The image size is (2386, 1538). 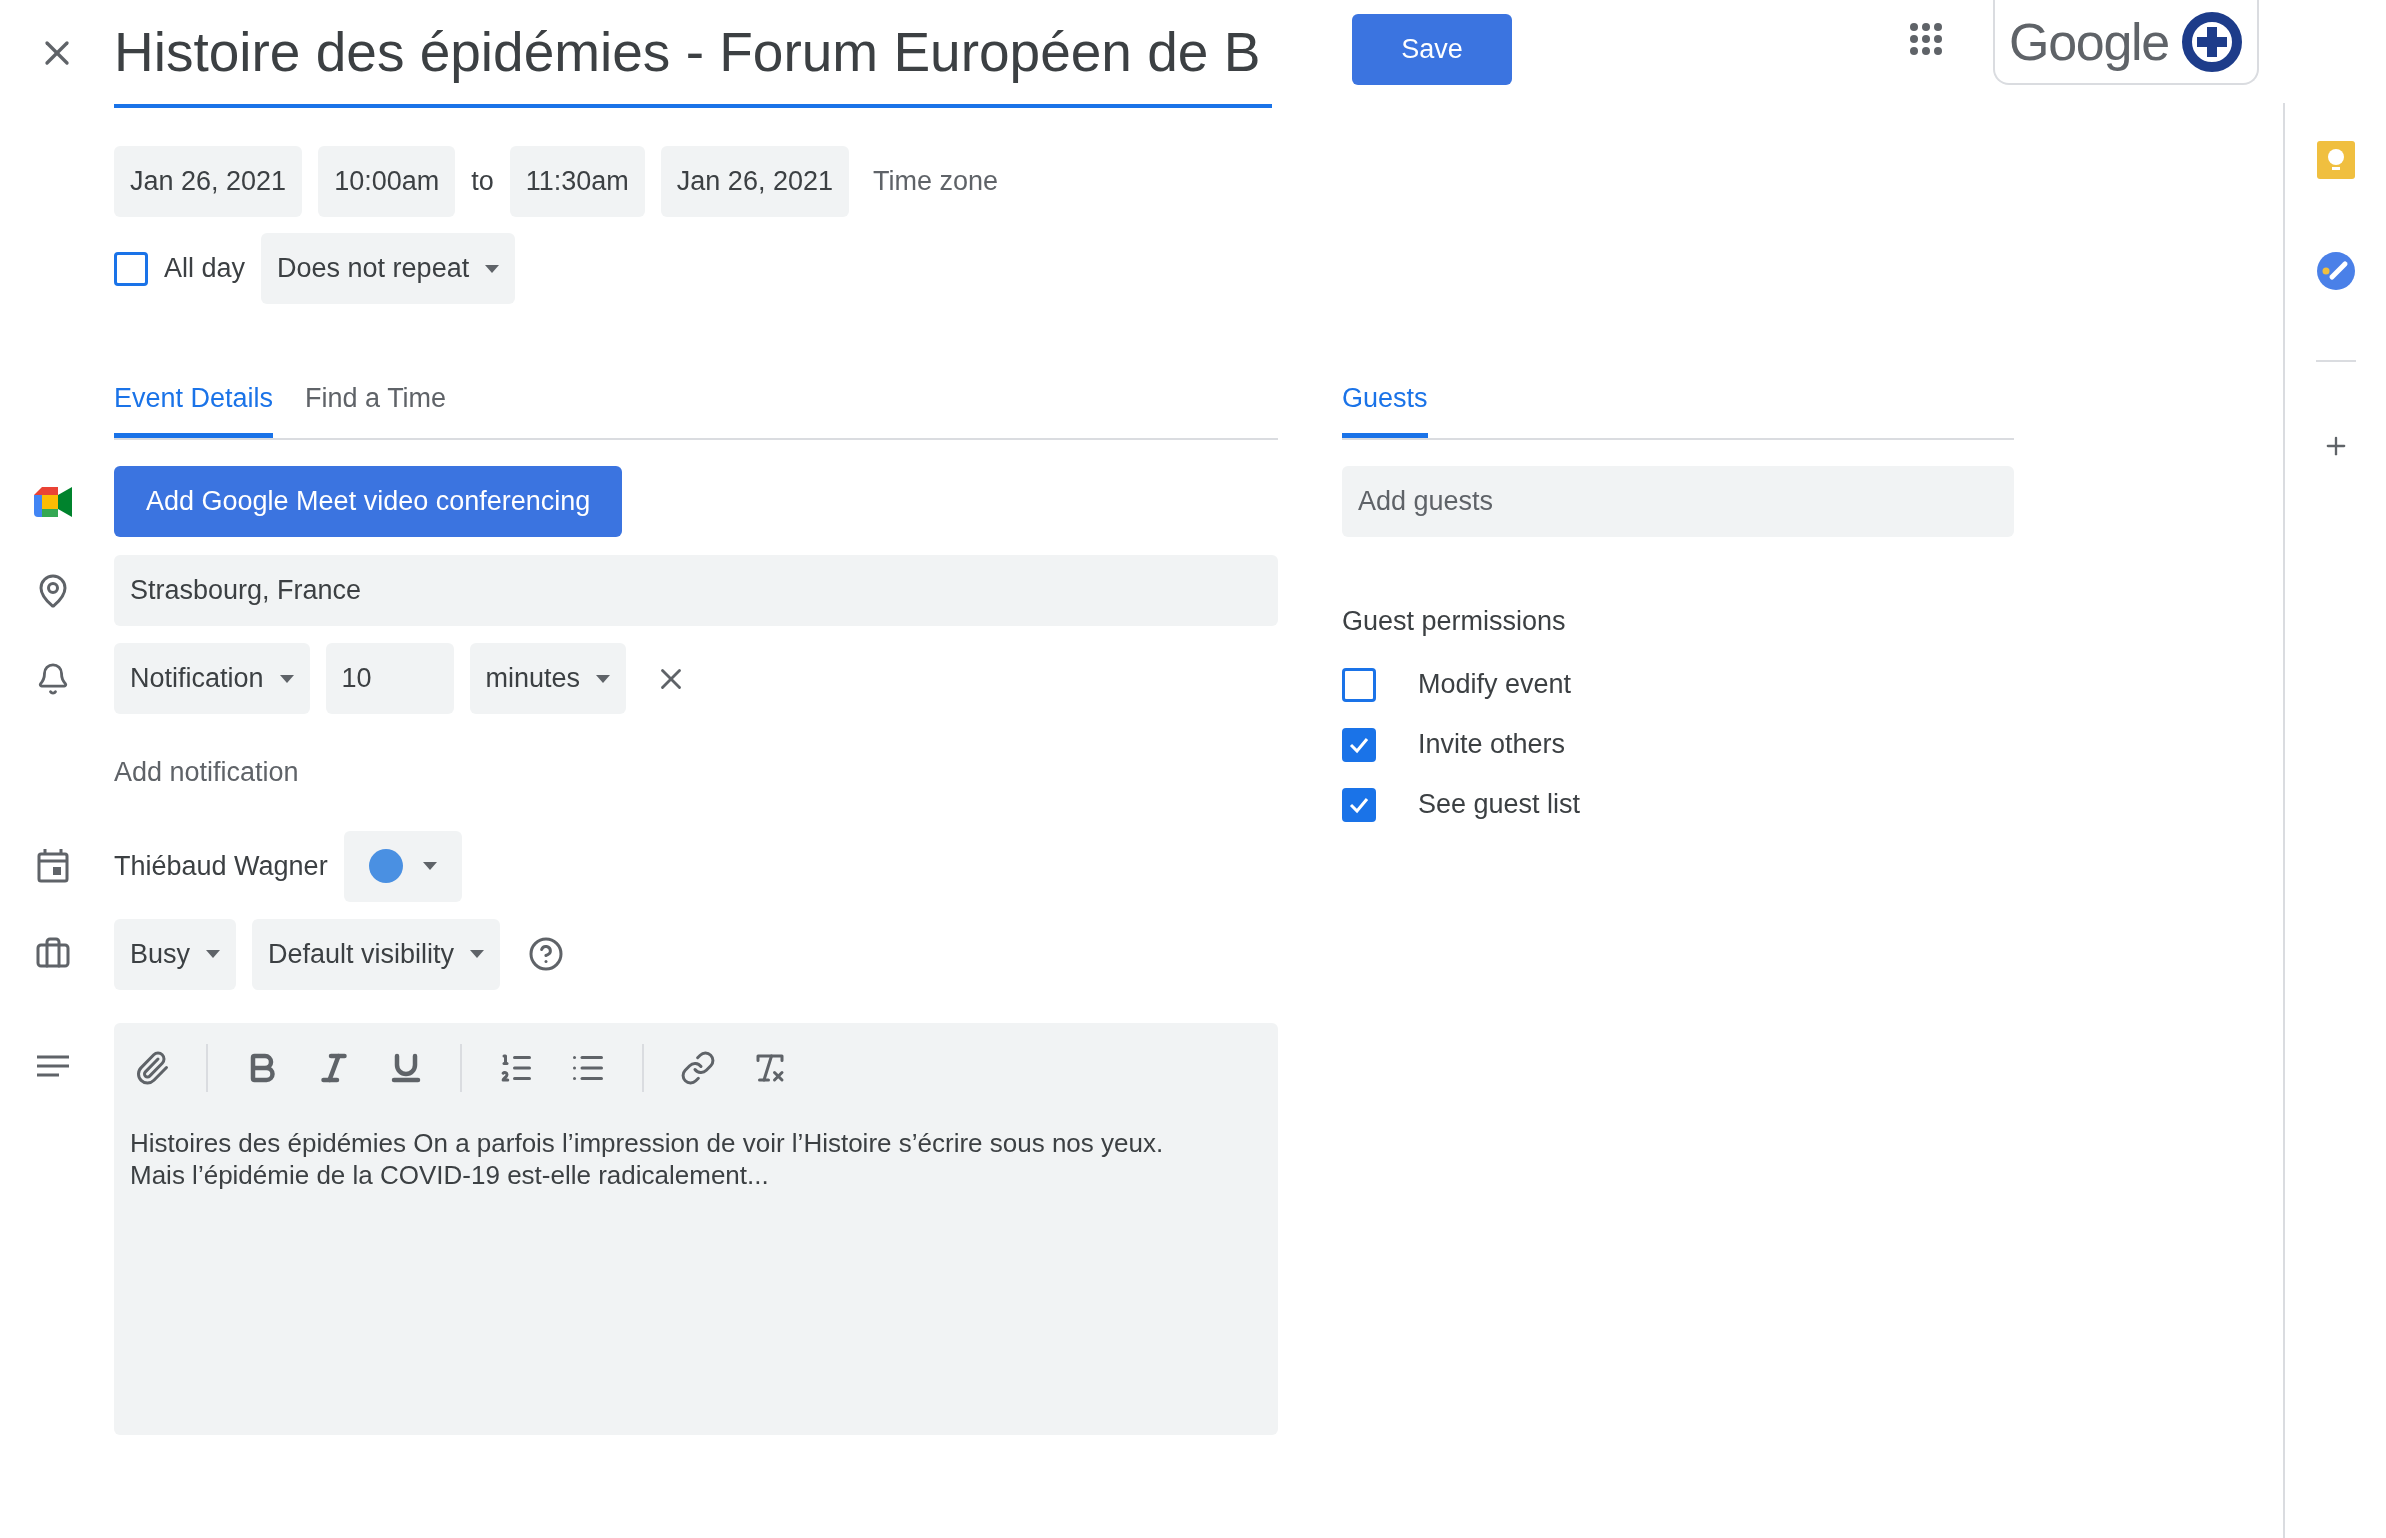 I want to click on notification-value-field: 10, so click(x=389, y=678).